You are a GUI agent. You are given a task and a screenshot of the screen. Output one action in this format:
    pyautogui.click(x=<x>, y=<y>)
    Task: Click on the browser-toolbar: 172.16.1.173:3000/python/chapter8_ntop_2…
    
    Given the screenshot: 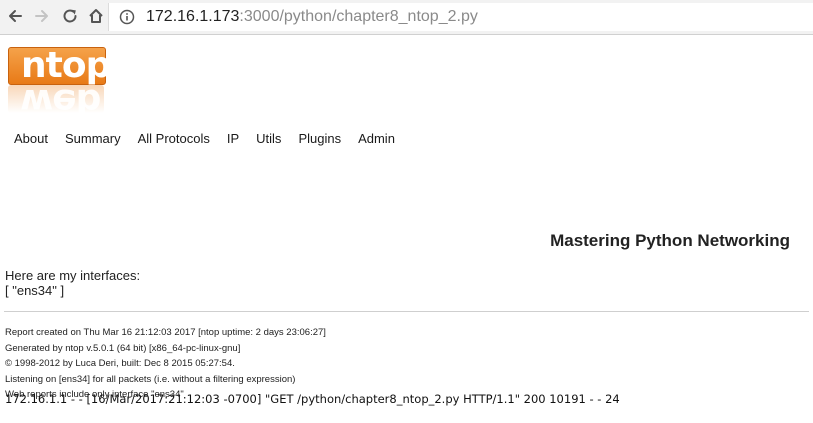 What is the action you would take?
    pyautogui.click(x=406, y=17)
    